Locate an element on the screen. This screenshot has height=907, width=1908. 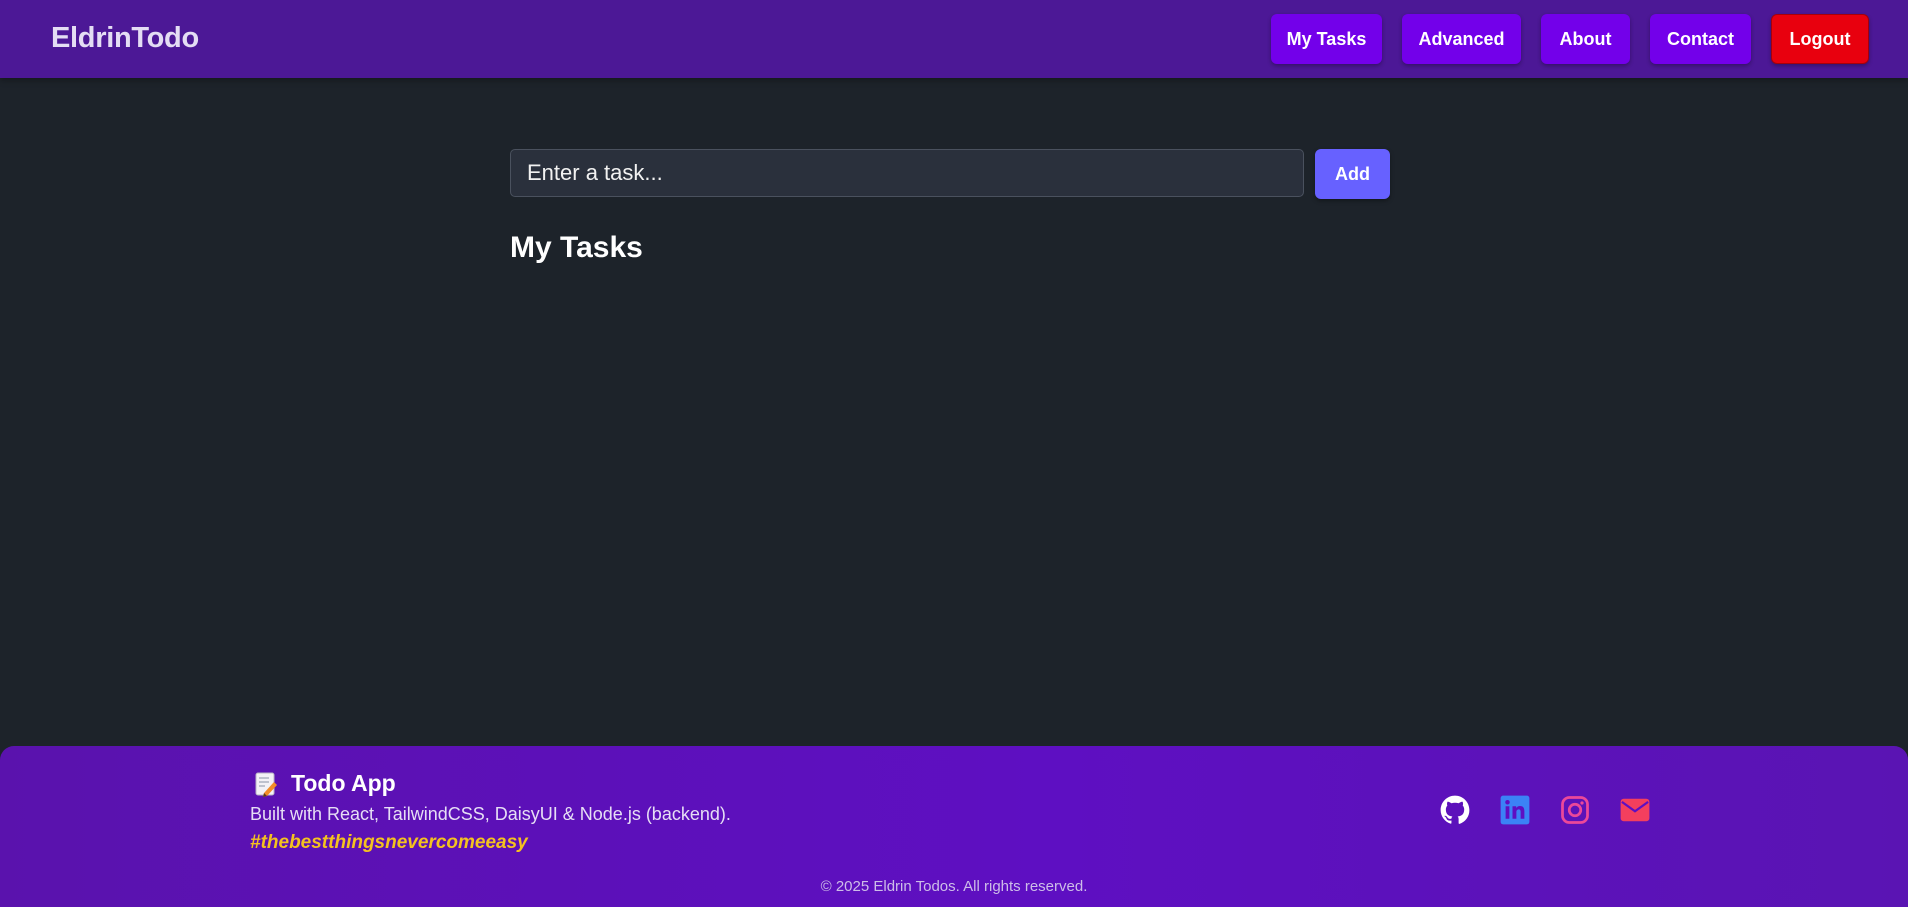
nav-contact-button: Contact is located at coordinates (1700, 39).